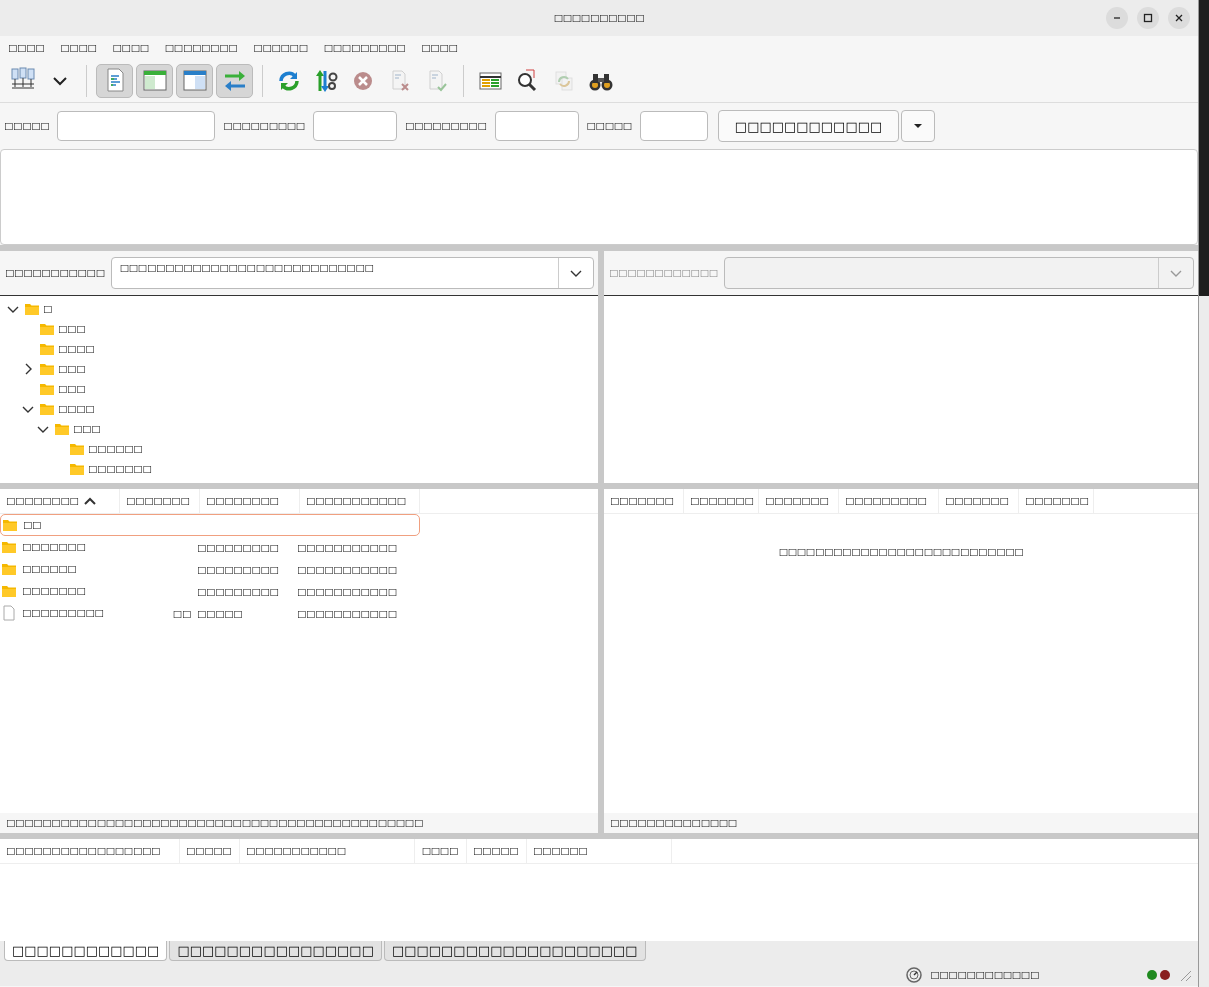 Image resolution: width=1209 pixels, height=987 pixels. Describe the element at coordinates (210, 525) in the screenshot. I see `list-row: □□` at that location.